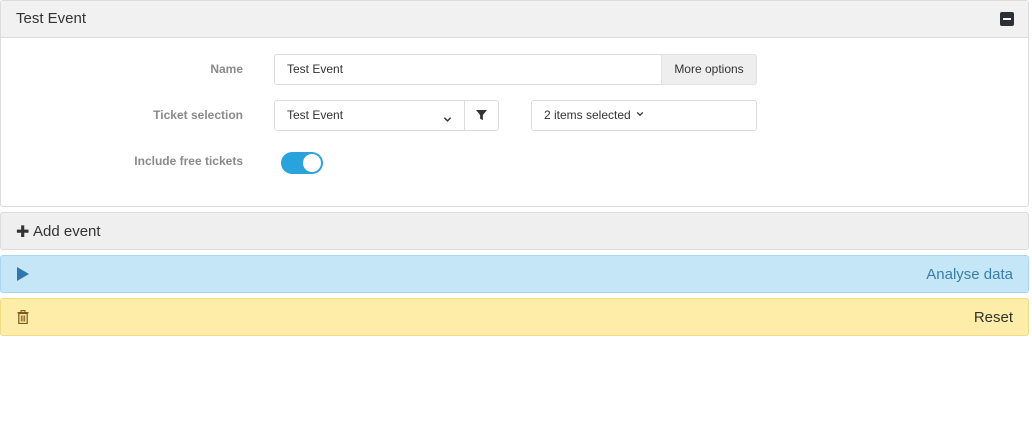  Describe the element at coordinates (67, 231) in the screenshot. I see `add-event-label: Add event` at that location.